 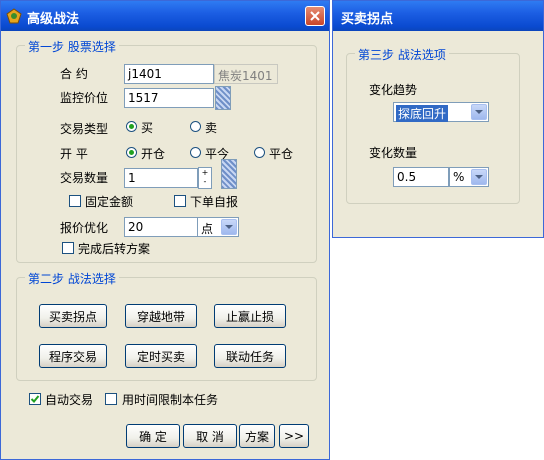 What do you see at coordinates (147, 127) in the screenshot?
I see `trade-type-buy-label: 买` at bounding box center [147, 127].